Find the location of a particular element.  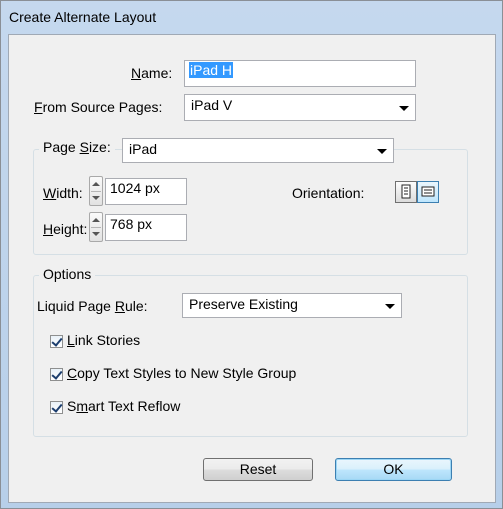

name-input: iPad H is located at coordinates (300, 73).